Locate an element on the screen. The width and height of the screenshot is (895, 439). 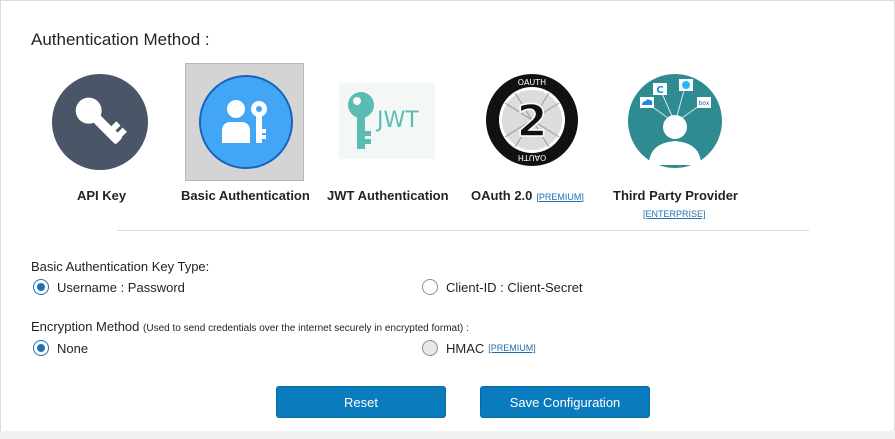
radio-encryption-hmac: HMAC [PREMIUM] is located at coordinates (479, 348).